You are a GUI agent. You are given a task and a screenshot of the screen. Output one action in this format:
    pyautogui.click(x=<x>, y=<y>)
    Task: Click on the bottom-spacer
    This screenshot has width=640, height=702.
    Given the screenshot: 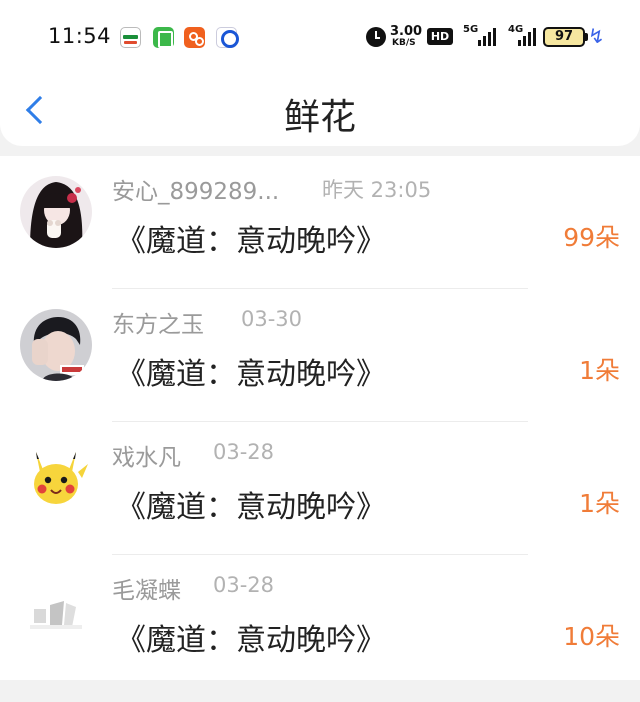 What is the action you would take?
    pyautogui.click(x=320, y=691)
    